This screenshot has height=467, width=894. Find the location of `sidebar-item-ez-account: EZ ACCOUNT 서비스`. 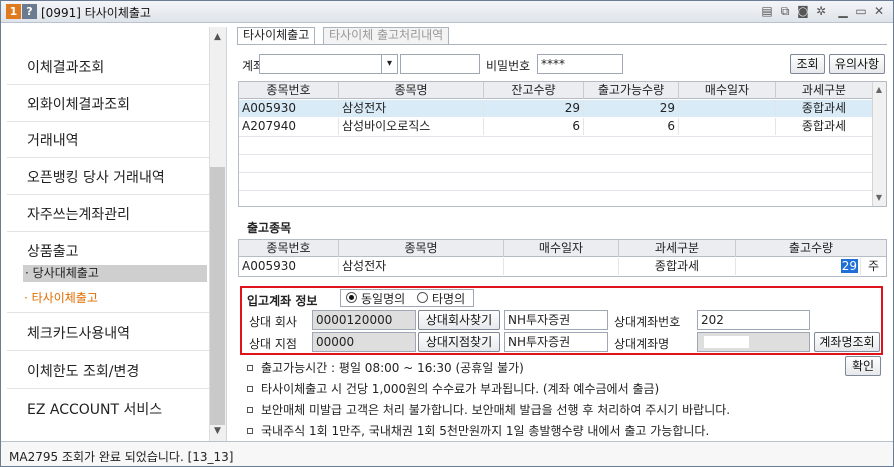

sidebar-item-ez-account: EZ ACCOUNT 서비스 is located at coordinates (94, 409).